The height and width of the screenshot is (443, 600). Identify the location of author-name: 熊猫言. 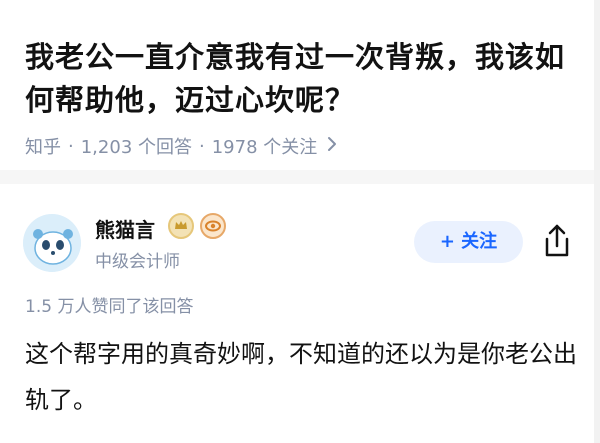
(125, 228).